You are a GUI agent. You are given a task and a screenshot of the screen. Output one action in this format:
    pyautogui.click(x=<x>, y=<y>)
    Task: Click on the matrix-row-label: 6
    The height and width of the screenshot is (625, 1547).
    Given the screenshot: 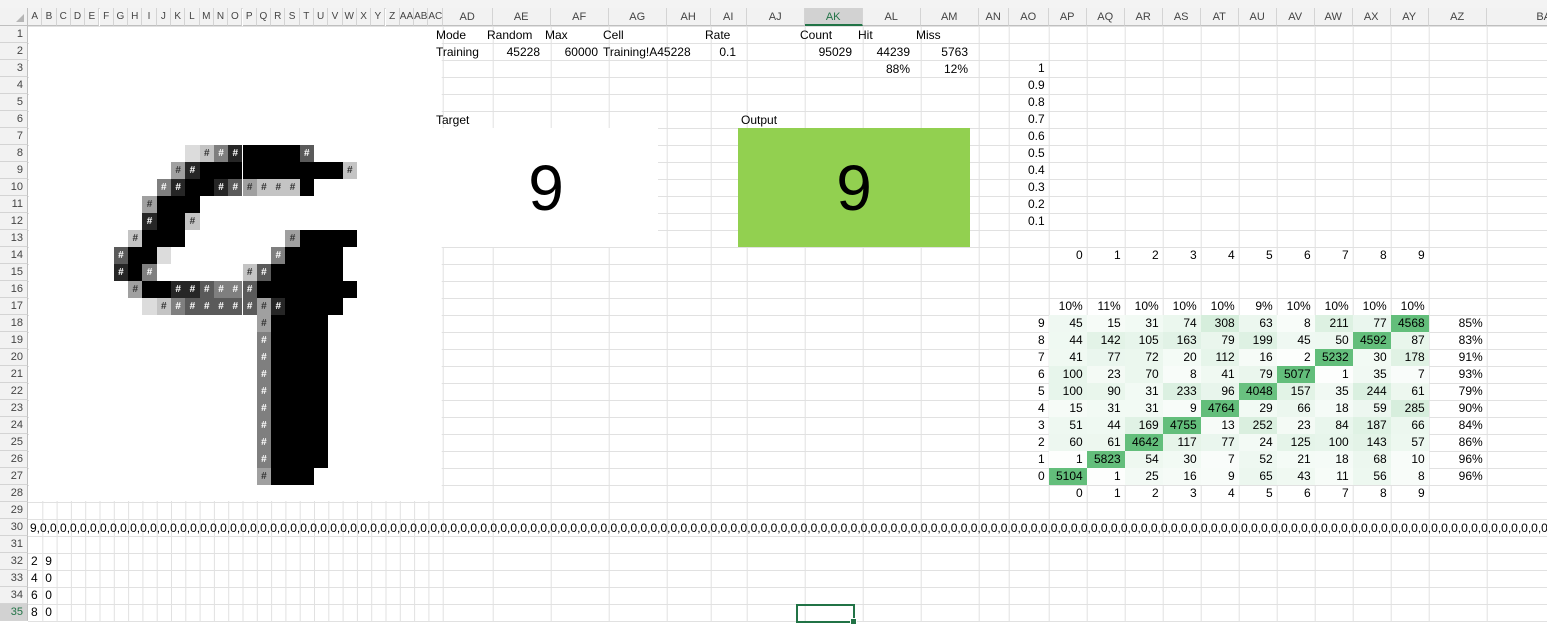 What is the action you would take?
    pyautogui.click(x=1041, y=374)
    